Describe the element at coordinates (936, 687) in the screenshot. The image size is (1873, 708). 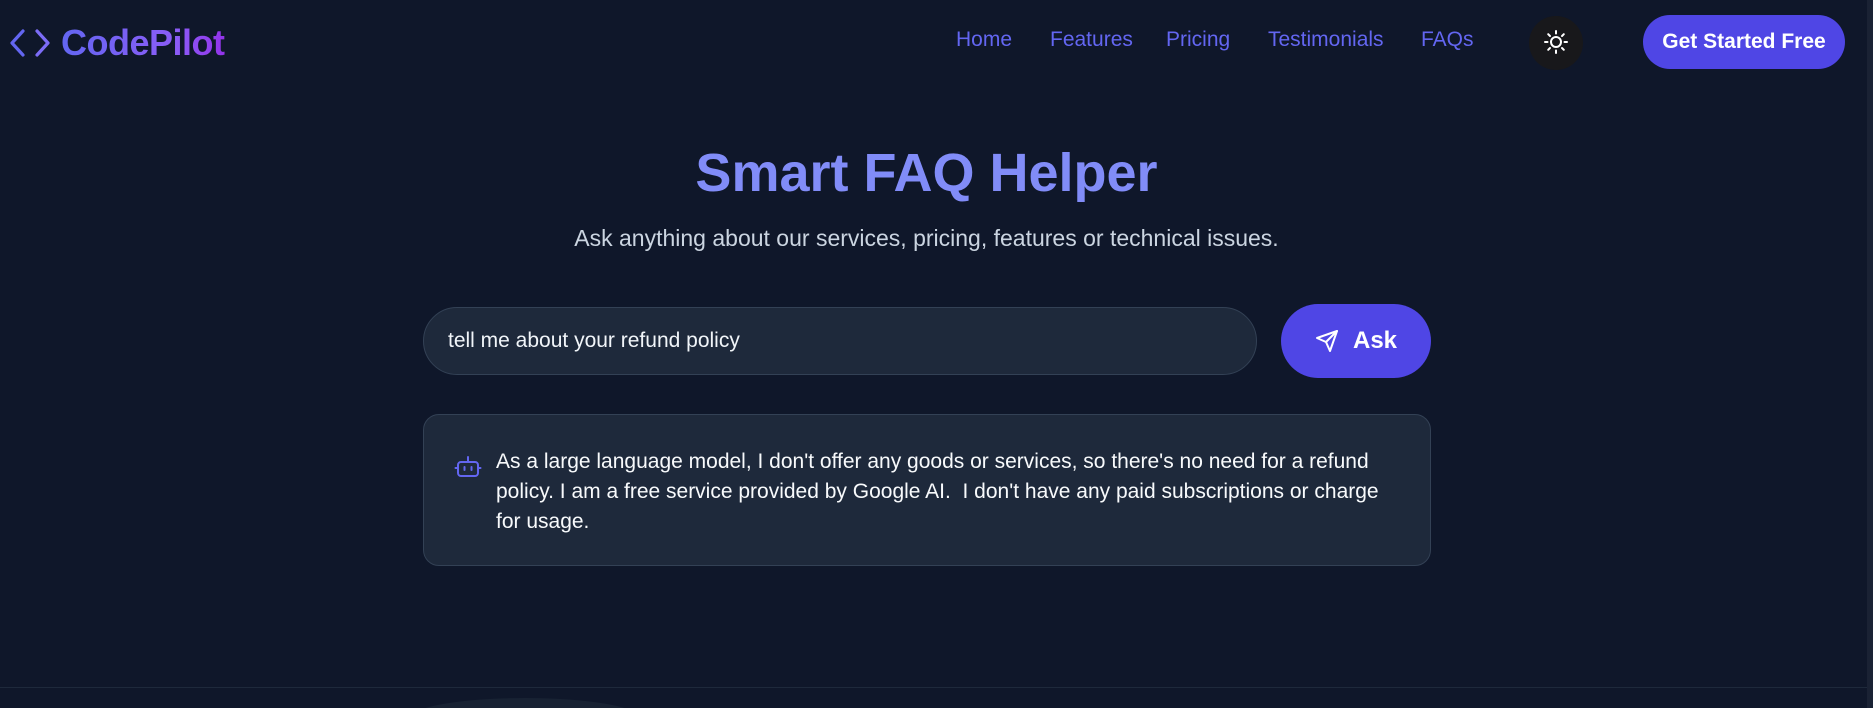
I see `section-divider` at that location.